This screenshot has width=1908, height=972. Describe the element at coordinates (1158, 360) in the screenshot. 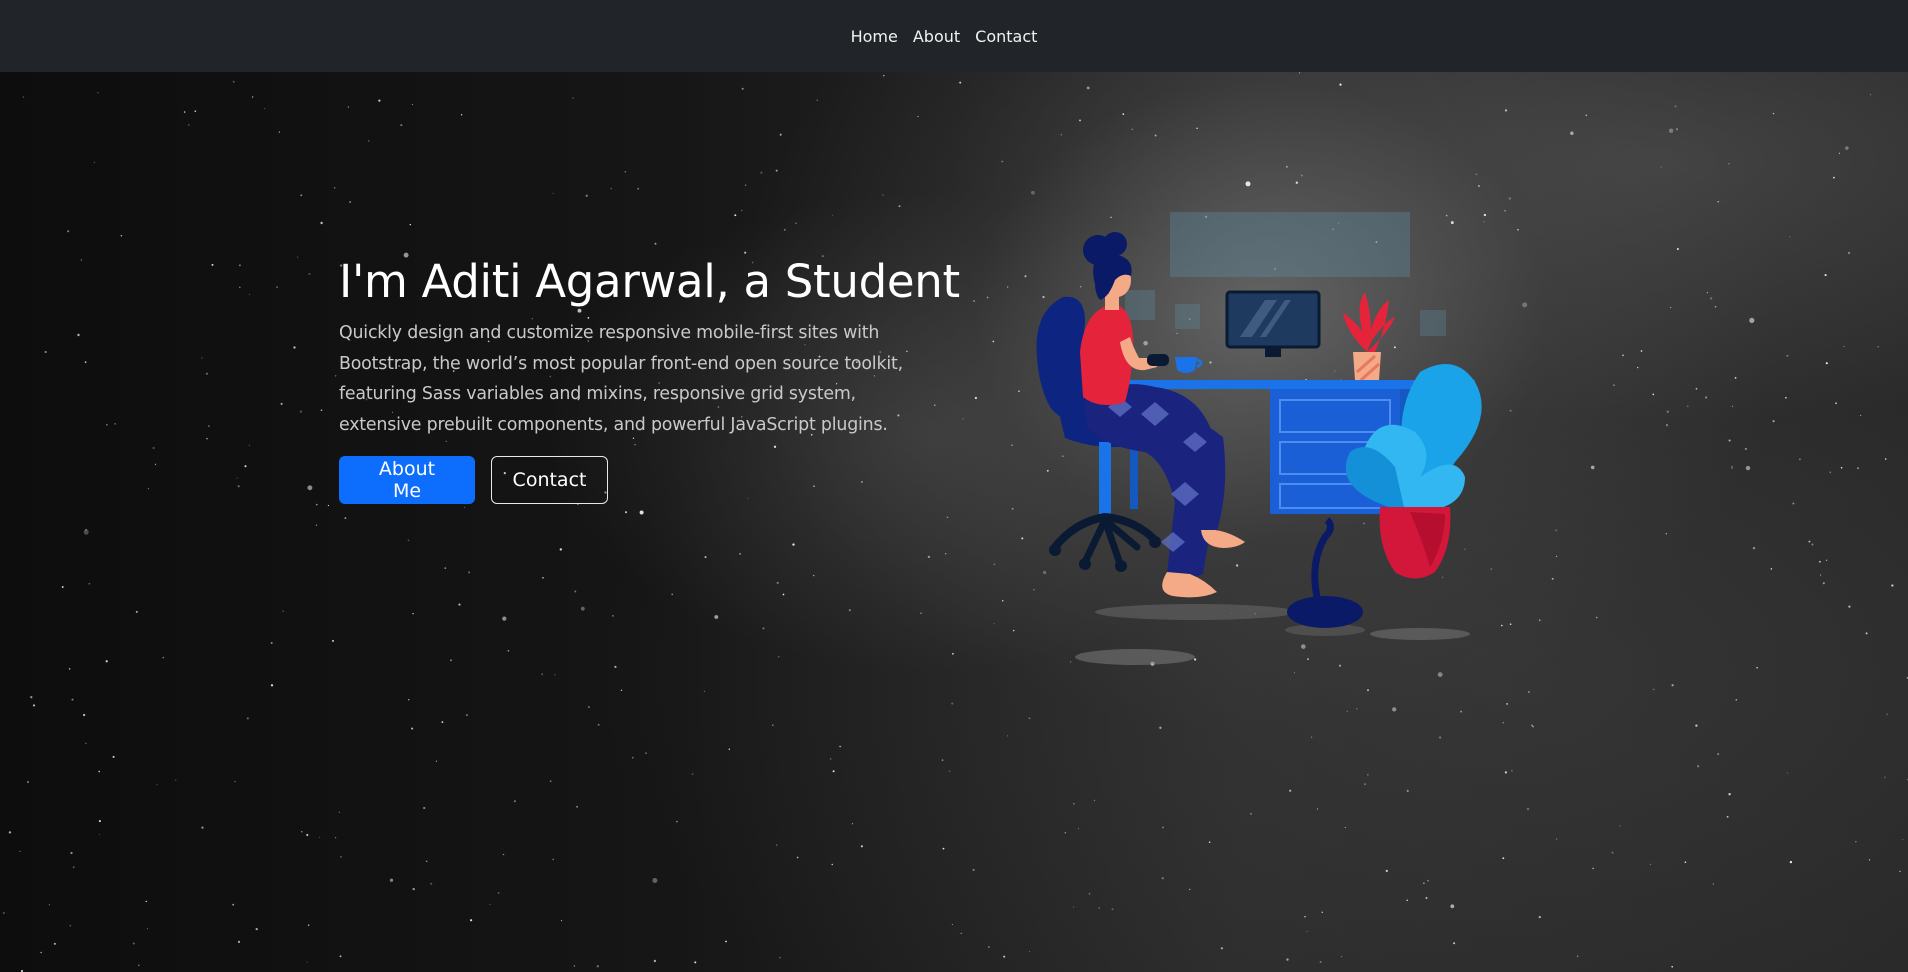

I see `game-controller` at that location.